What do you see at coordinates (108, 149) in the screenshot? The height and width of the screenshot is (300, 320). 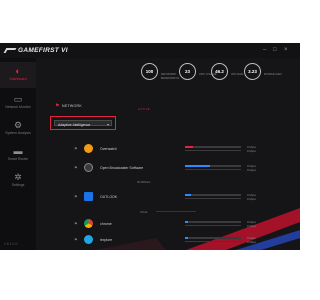 I see `app-name: Overwatch` at bounding box center [108, 149].